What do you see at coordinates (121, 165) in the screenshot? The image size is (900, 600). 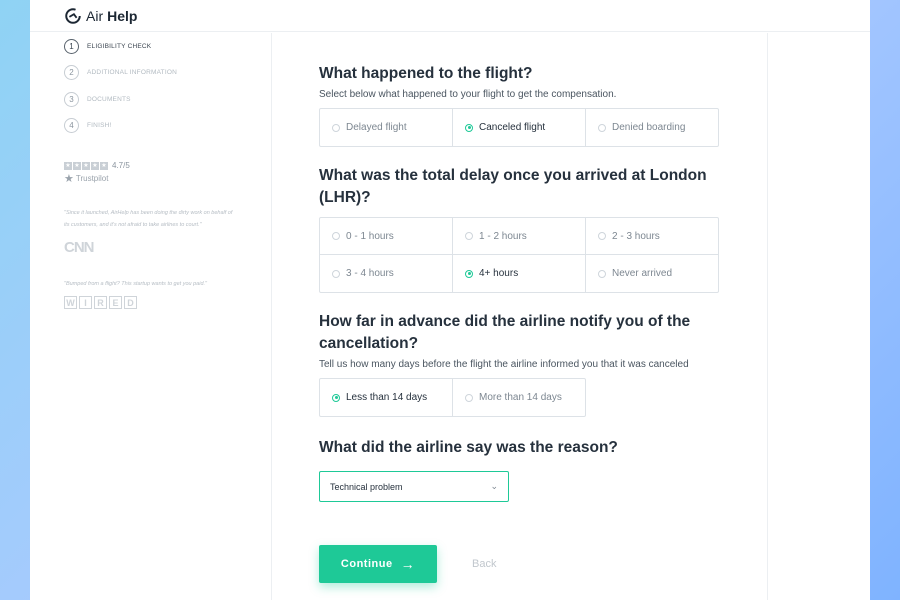 I see `rating-value: 4.7/5` at bounding box center [121, 165].